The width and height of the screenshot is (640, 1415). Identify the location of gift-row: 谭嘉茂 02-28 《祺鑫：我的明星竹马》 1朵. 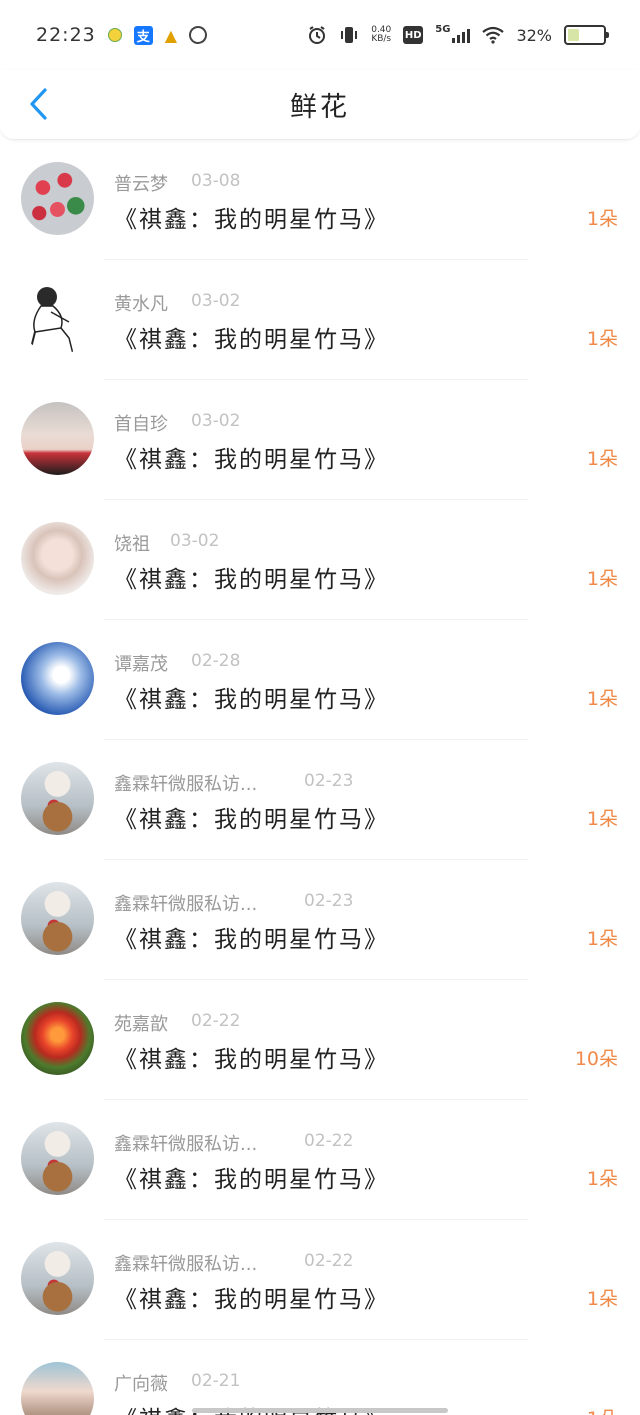
(320, 680).